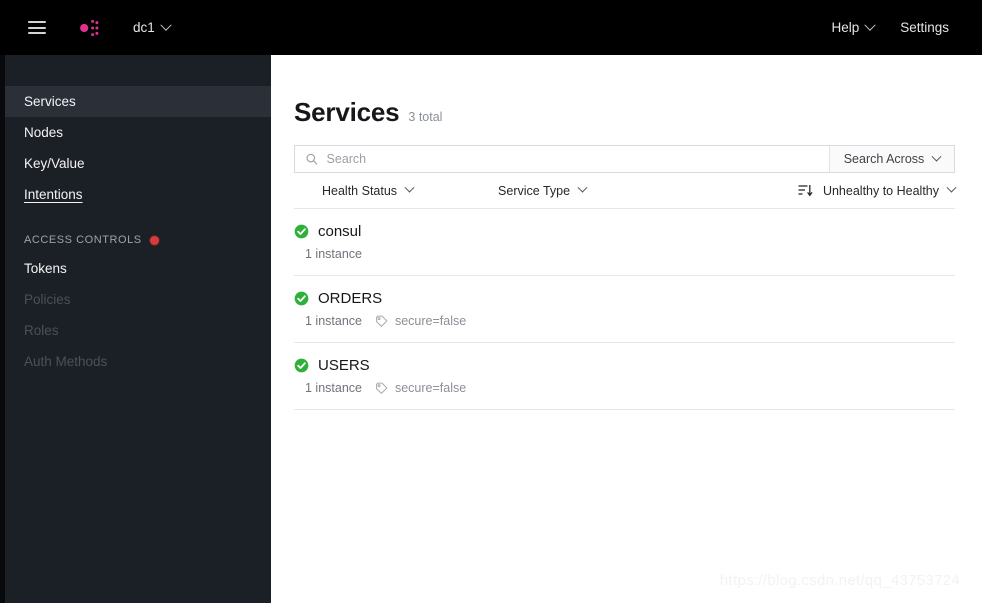 Image resolution: width=982 pixels, height=603 pixels. I want to click on sidebar-item-label: Auth Methods, so click(66, 361).